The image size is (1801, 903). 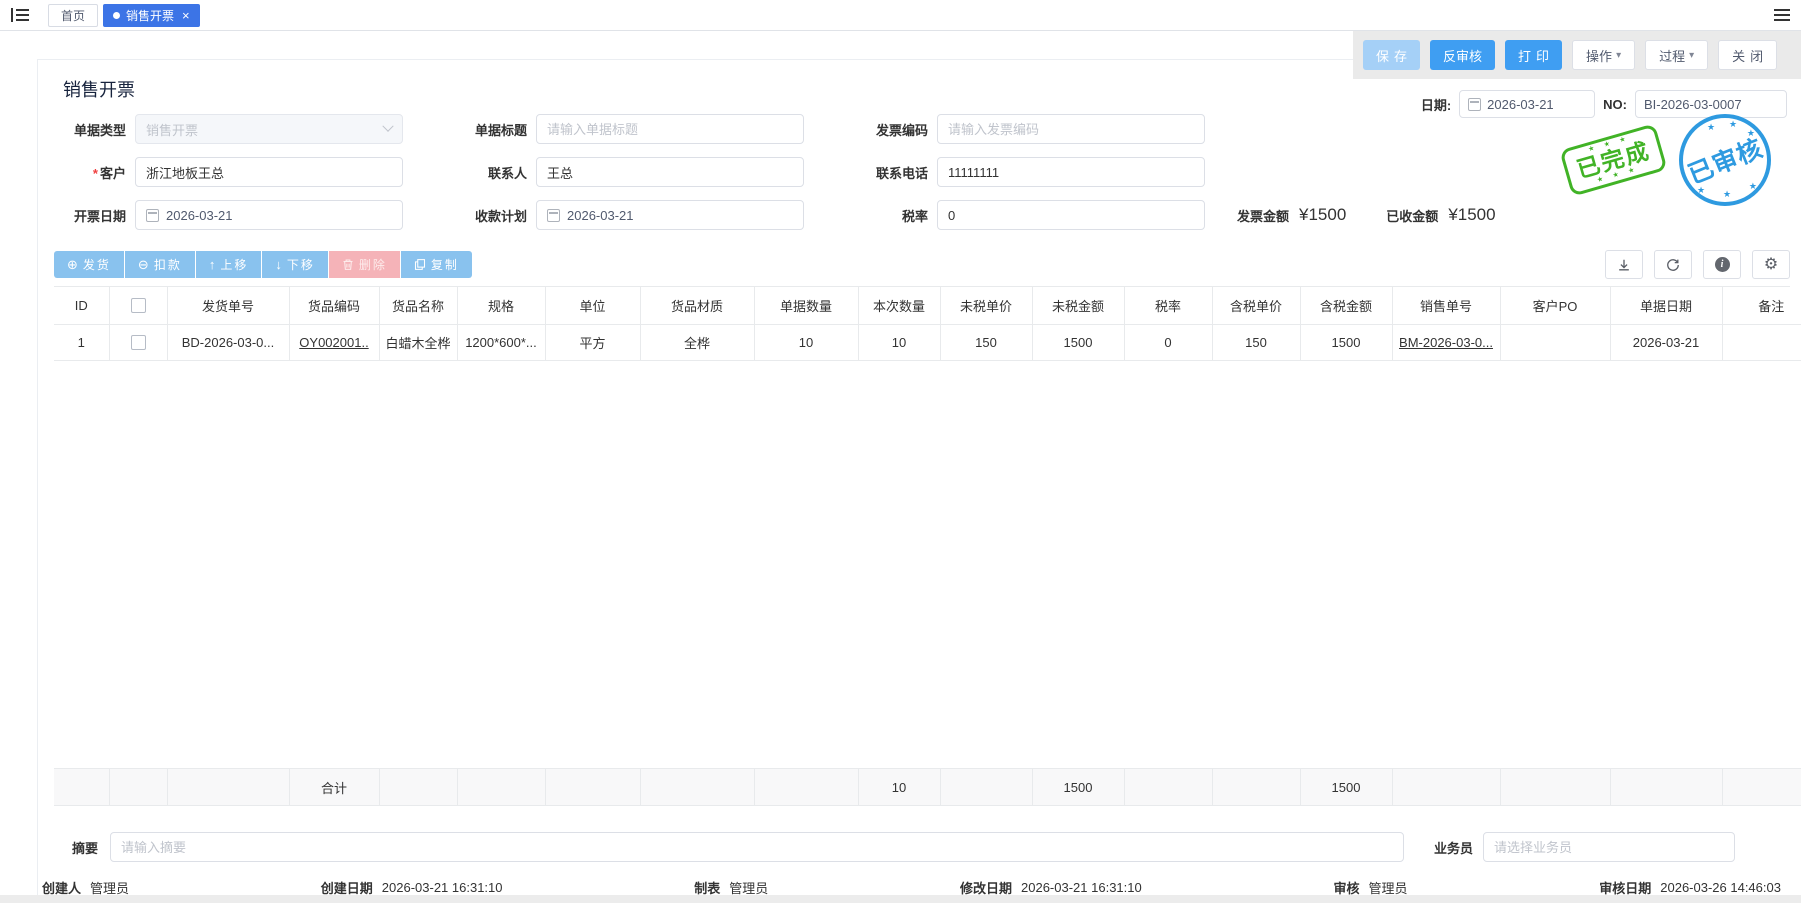 What do you see at coordinates (436, 264) in the screenshot?
I see `copy-button: 复制` at bounding box center [436, 264].